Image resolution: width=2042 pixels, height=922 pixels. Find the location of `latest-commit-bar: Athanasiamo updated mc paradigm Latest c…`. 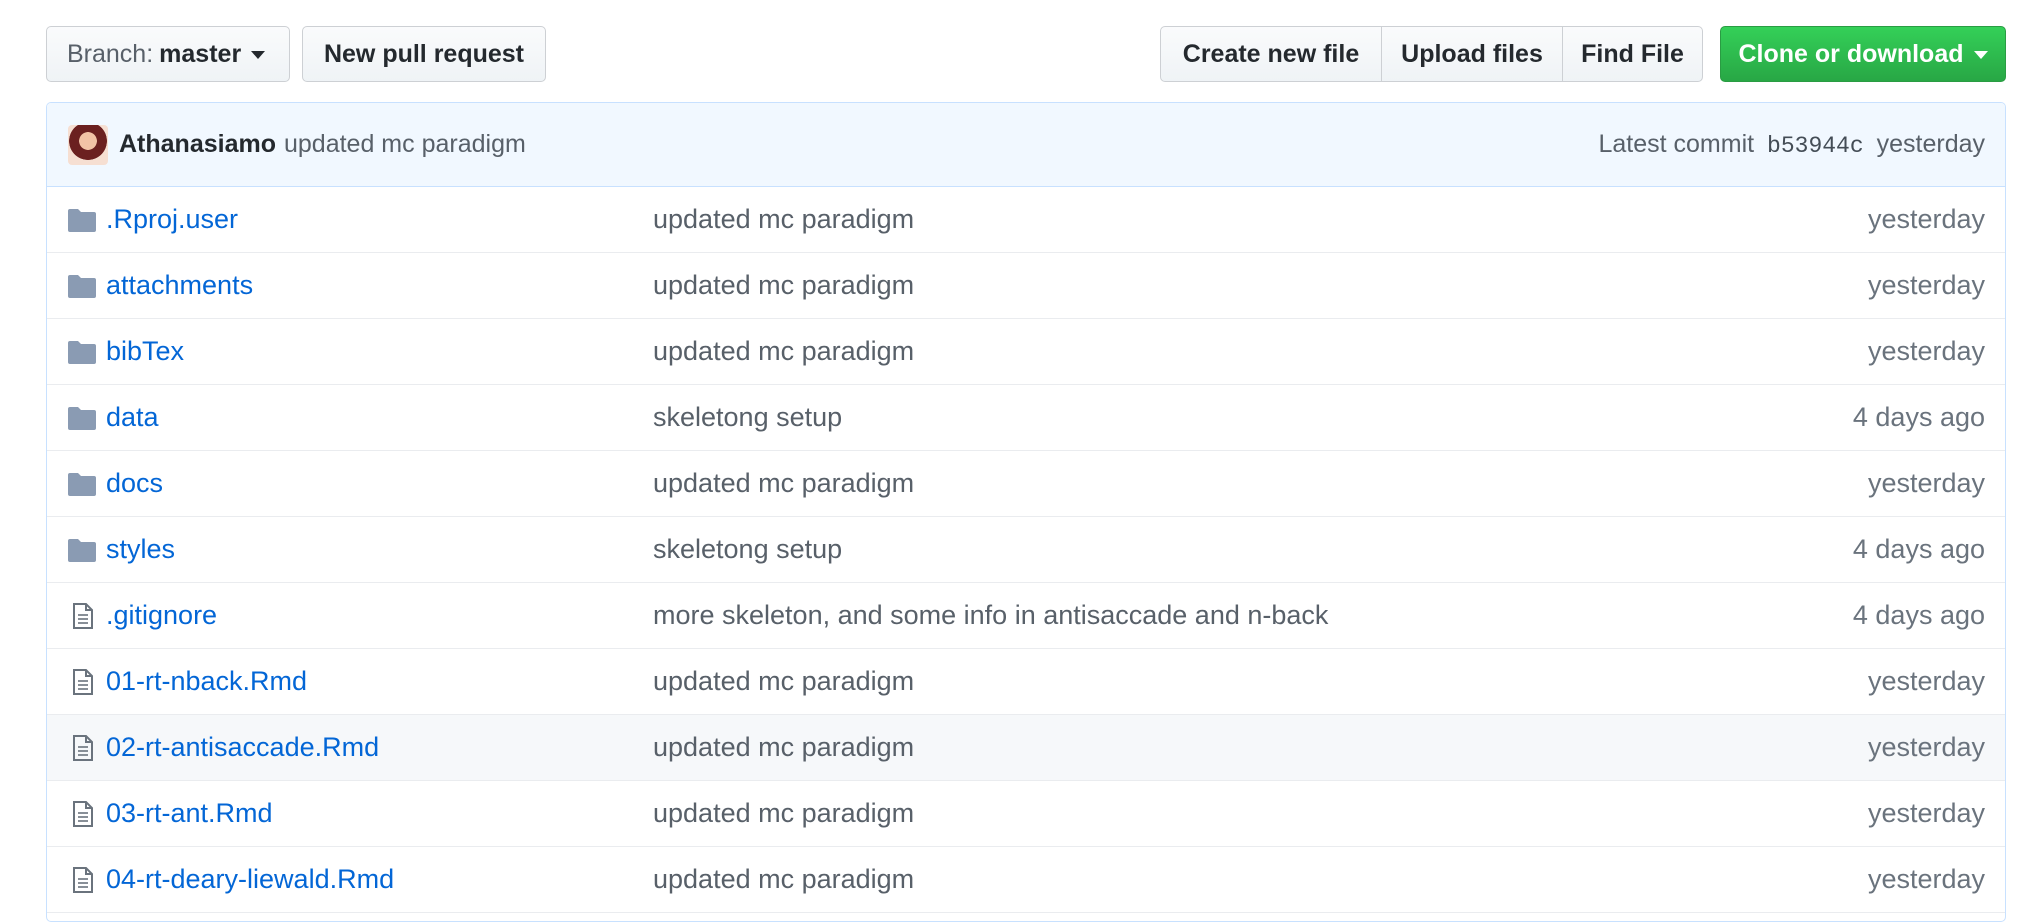

latest-commit-bar: Athanasiamo updated mc paradigm Latest c… is located at coordinates (1026, 145).